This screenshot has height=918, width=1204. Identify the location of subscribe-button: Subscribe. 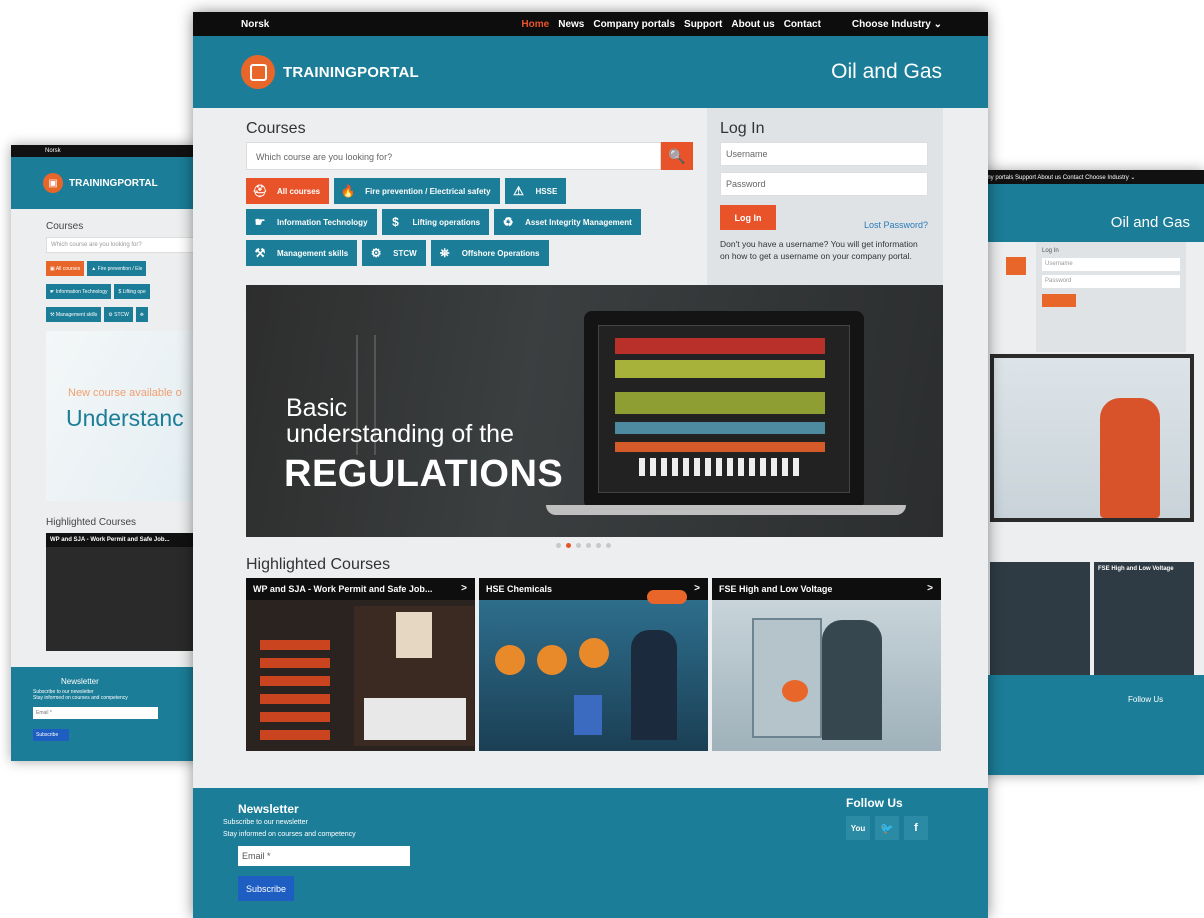
(266, 888).